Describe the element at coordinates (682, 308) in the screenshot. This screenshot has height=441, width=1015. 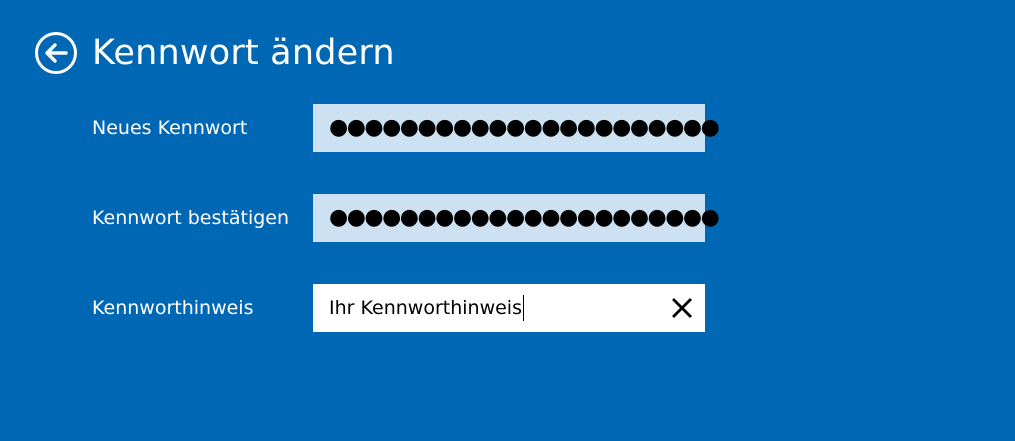
I see `close-icon` at that location.